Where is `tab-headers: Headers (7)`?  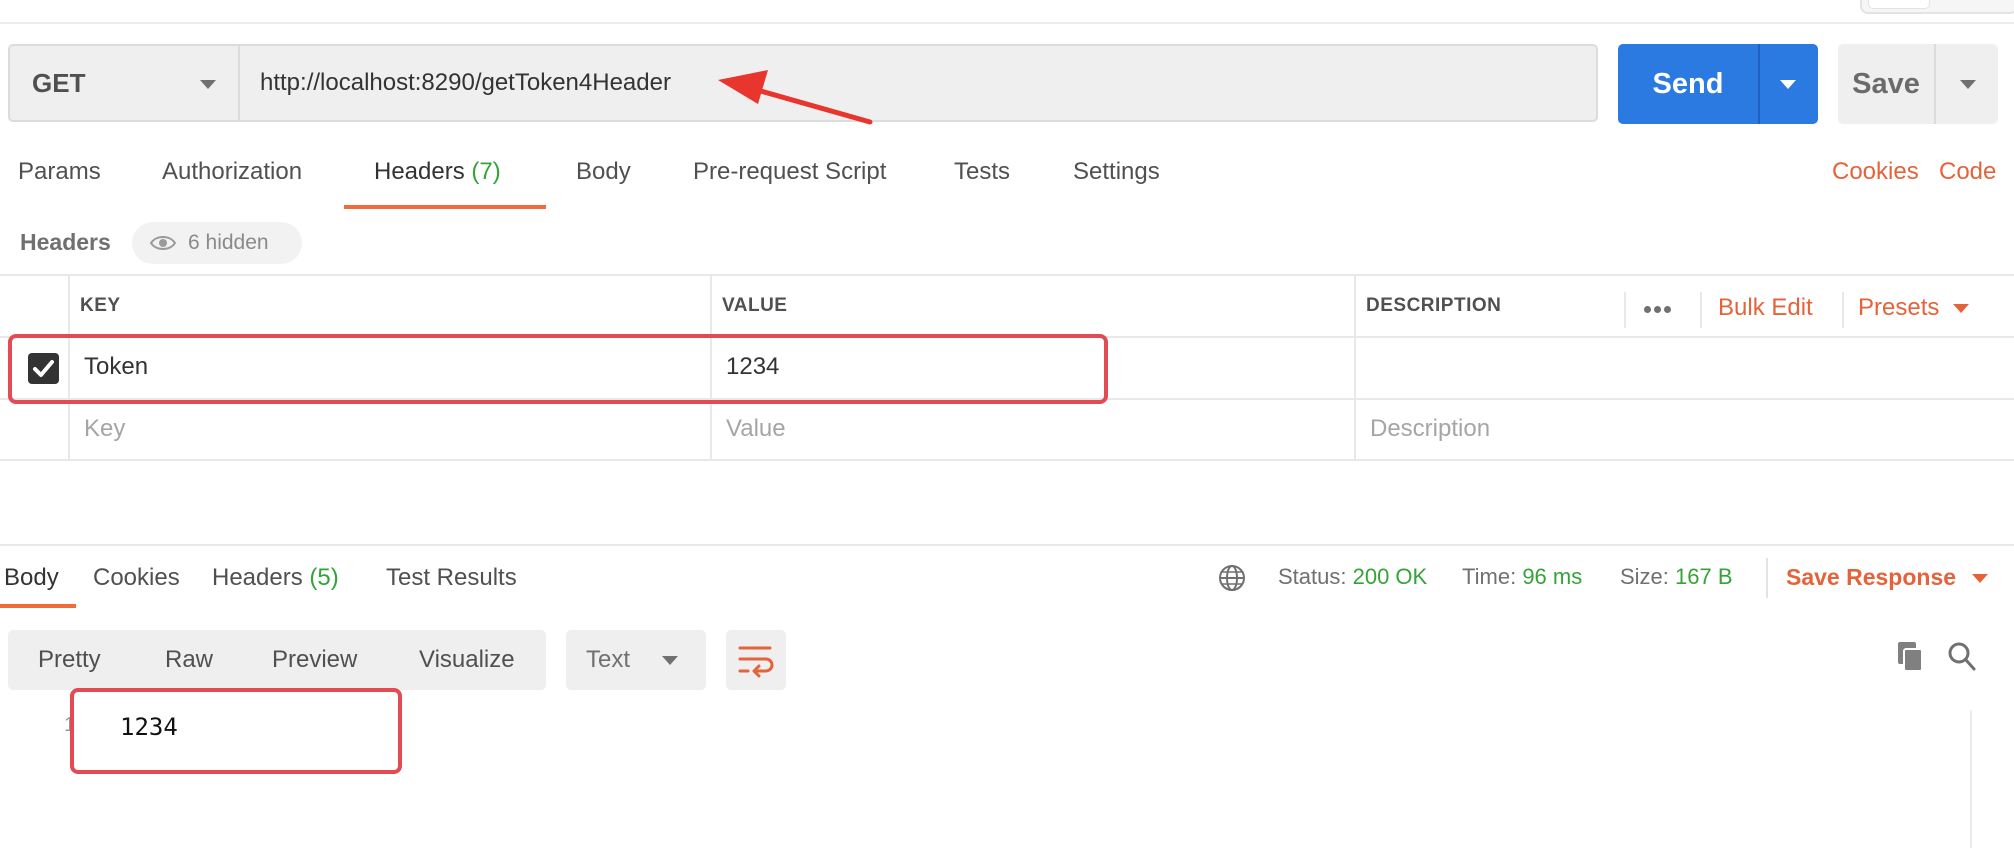
tab-headers: Headers (7) is located at coordinates (437, 172).